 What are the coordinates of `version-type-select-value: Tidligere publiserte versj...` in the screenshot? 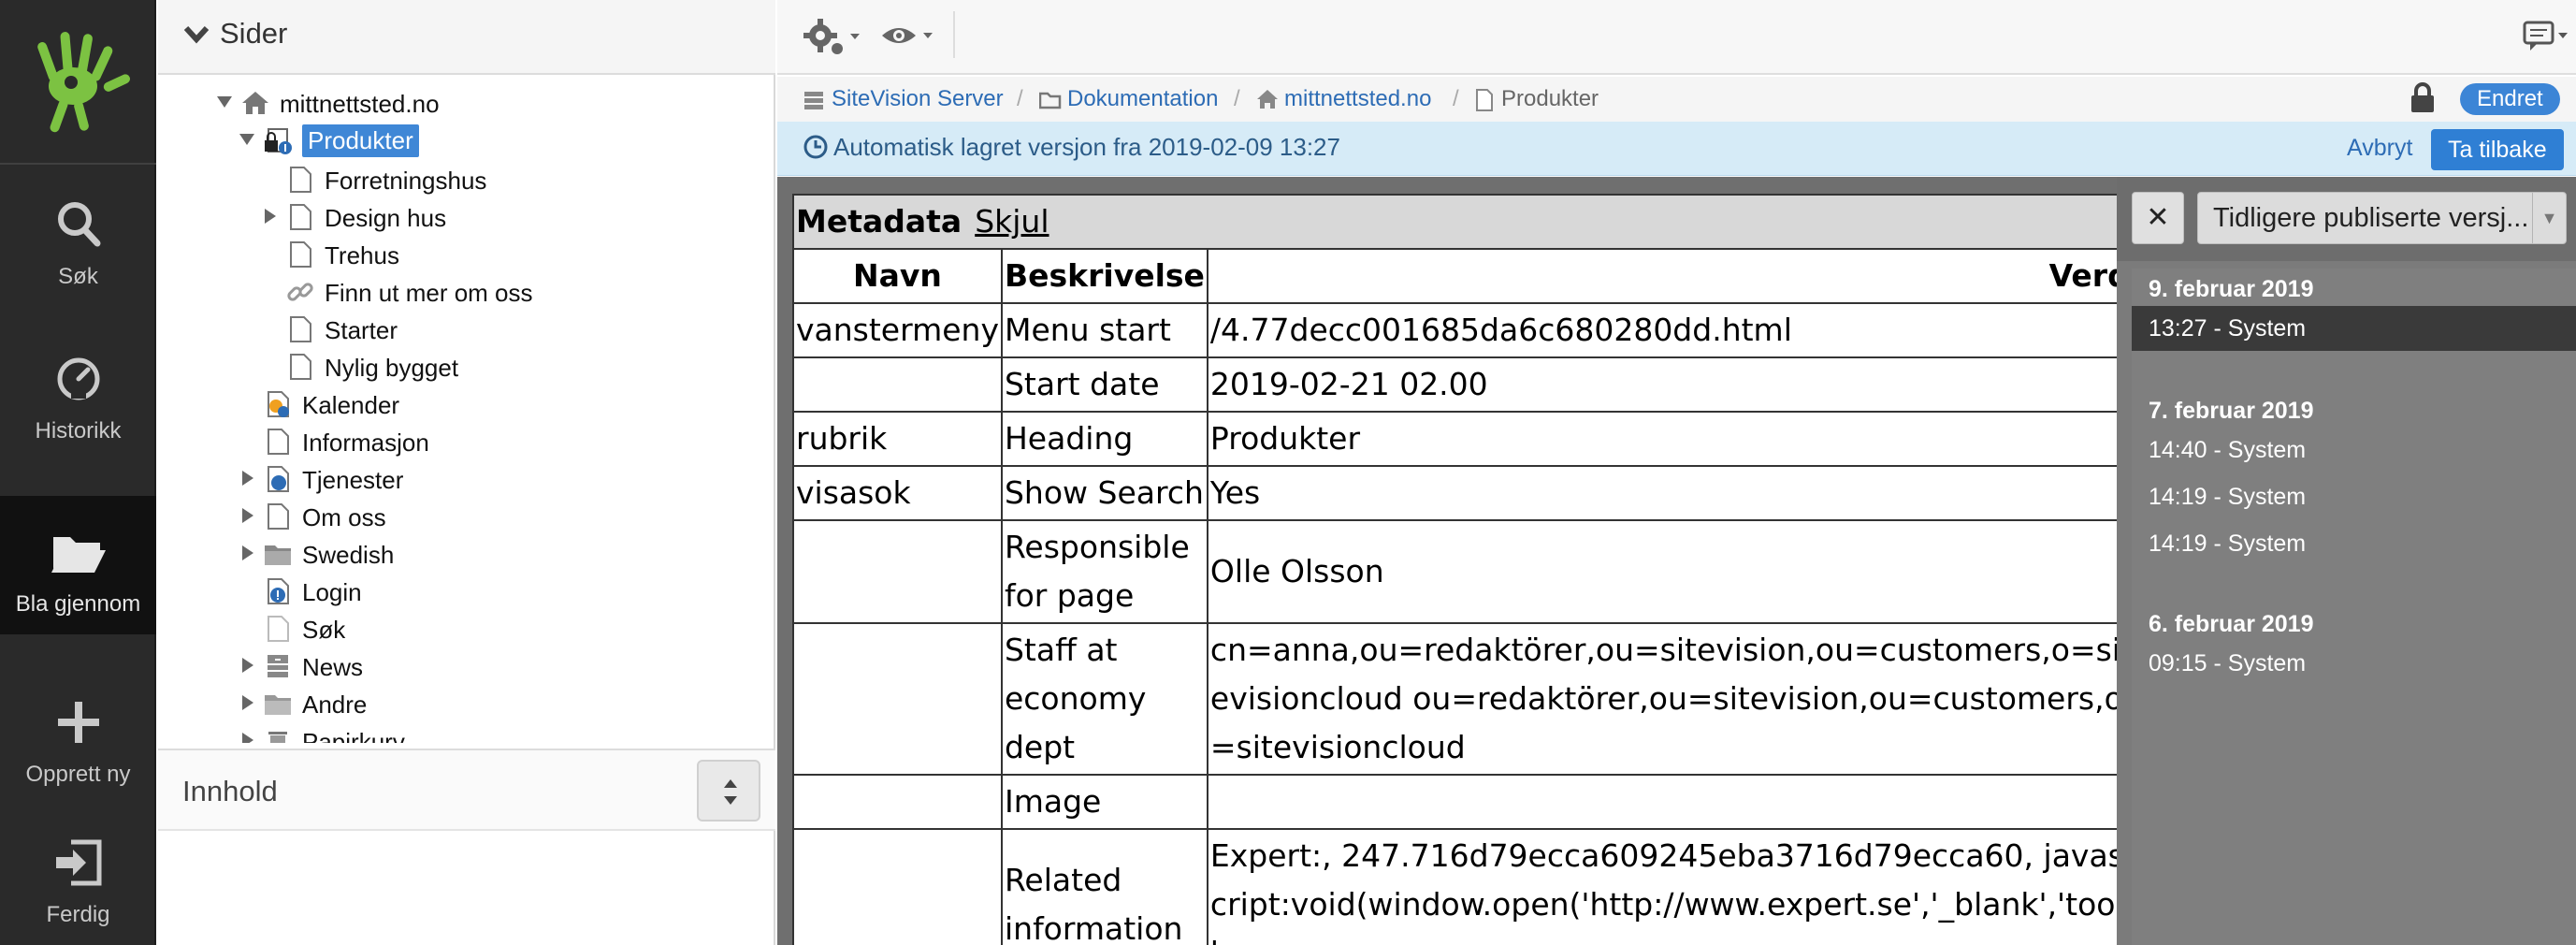 It's located at (2371, 218).